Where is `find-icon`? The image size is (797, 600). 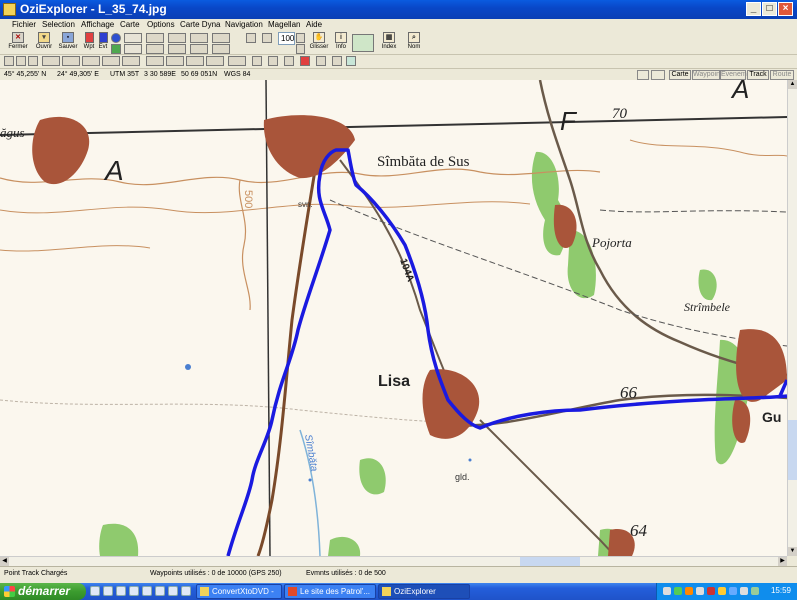
find-icon is located at coordinates (221, 38).